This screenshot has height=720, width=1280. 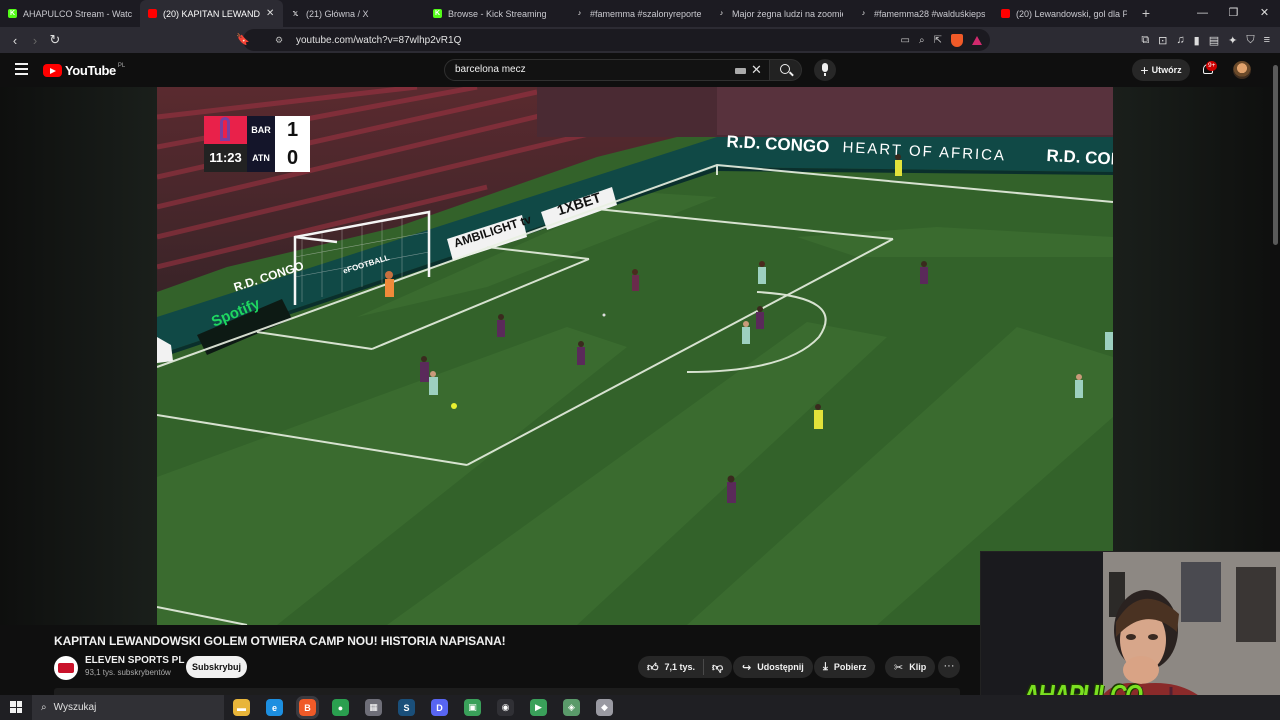 I want to click on description-box-edge, so click(x=507, y=691).